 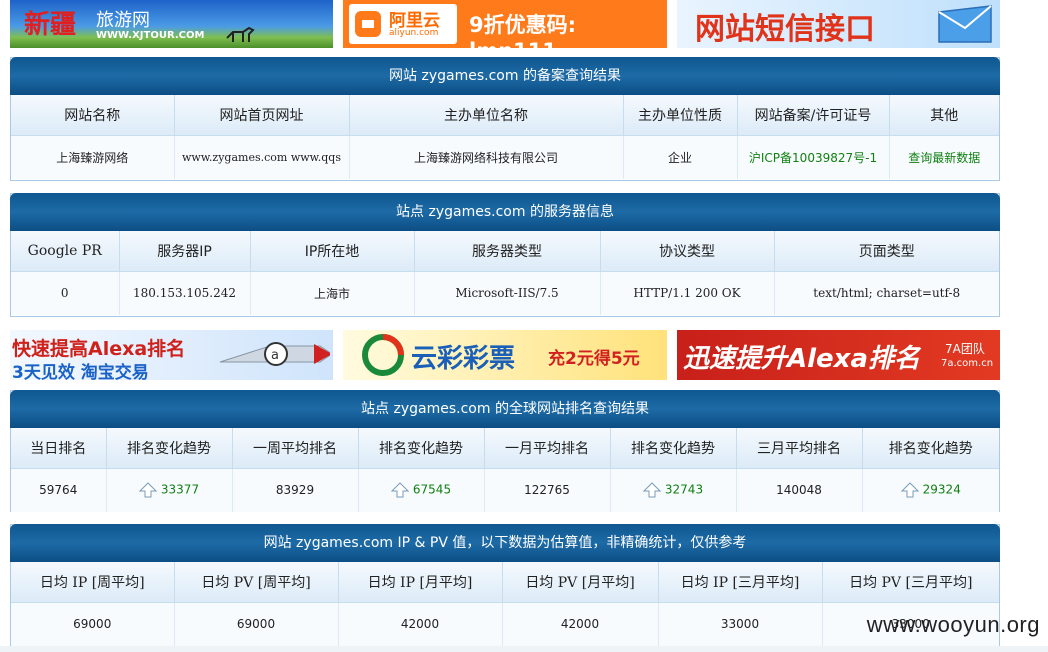 I want to click on server-header-cell: 服务器类型, so click(x=507, y=251).